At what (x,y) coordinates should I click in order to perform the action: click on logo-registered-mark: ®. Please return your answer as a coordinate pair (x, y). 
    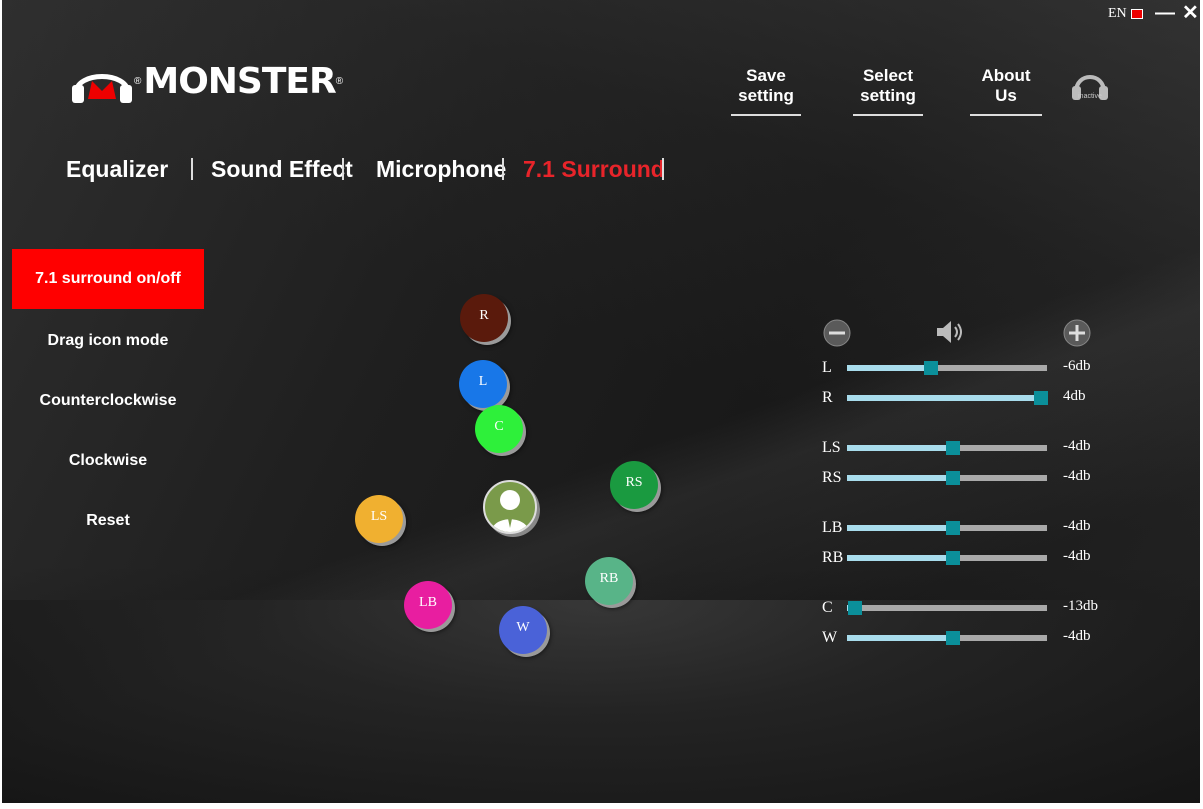
    Looking at the image, I should click on (138, 81).